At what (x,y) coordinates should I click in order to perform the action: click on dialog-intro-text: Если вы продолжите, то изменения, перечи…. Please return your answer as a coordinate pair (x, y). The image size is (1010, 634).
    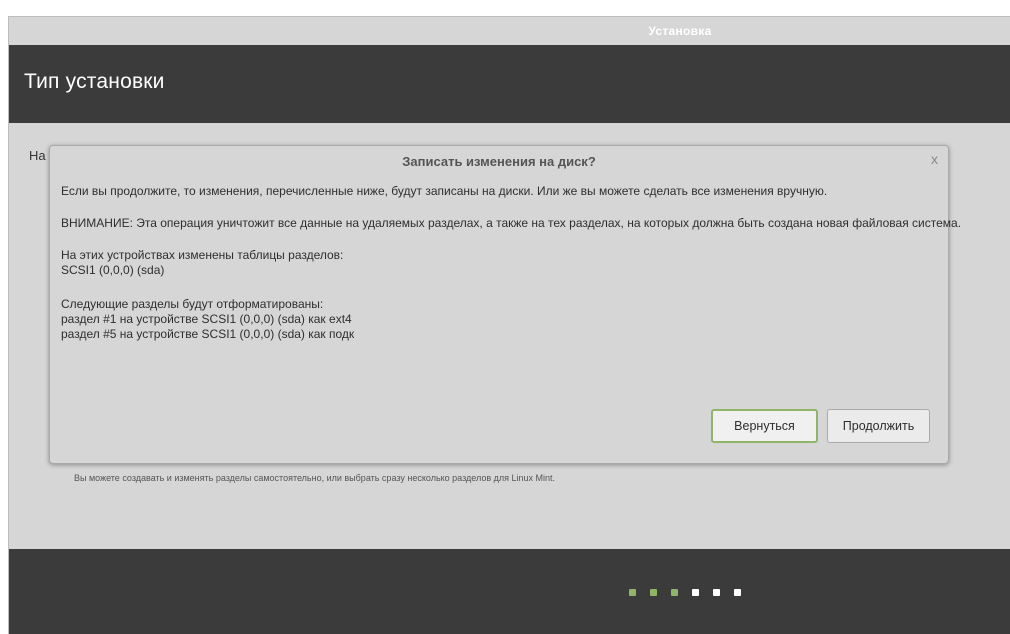
    Looking at the image, I should click on (444, 191).